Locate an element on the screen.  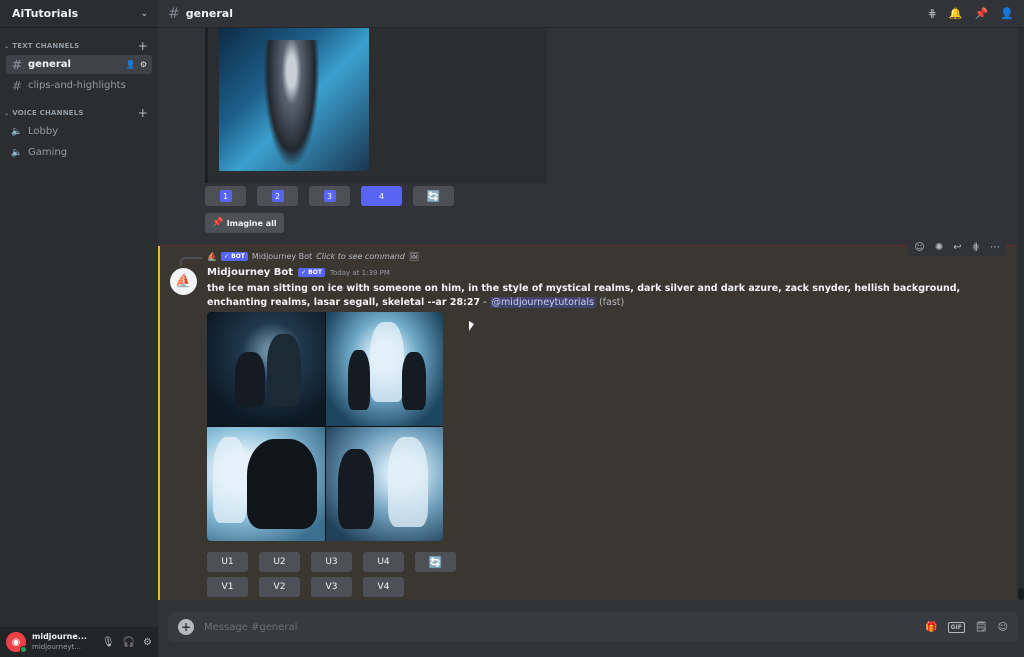
number-button-1: 1 is located at coordinates (225, 196).